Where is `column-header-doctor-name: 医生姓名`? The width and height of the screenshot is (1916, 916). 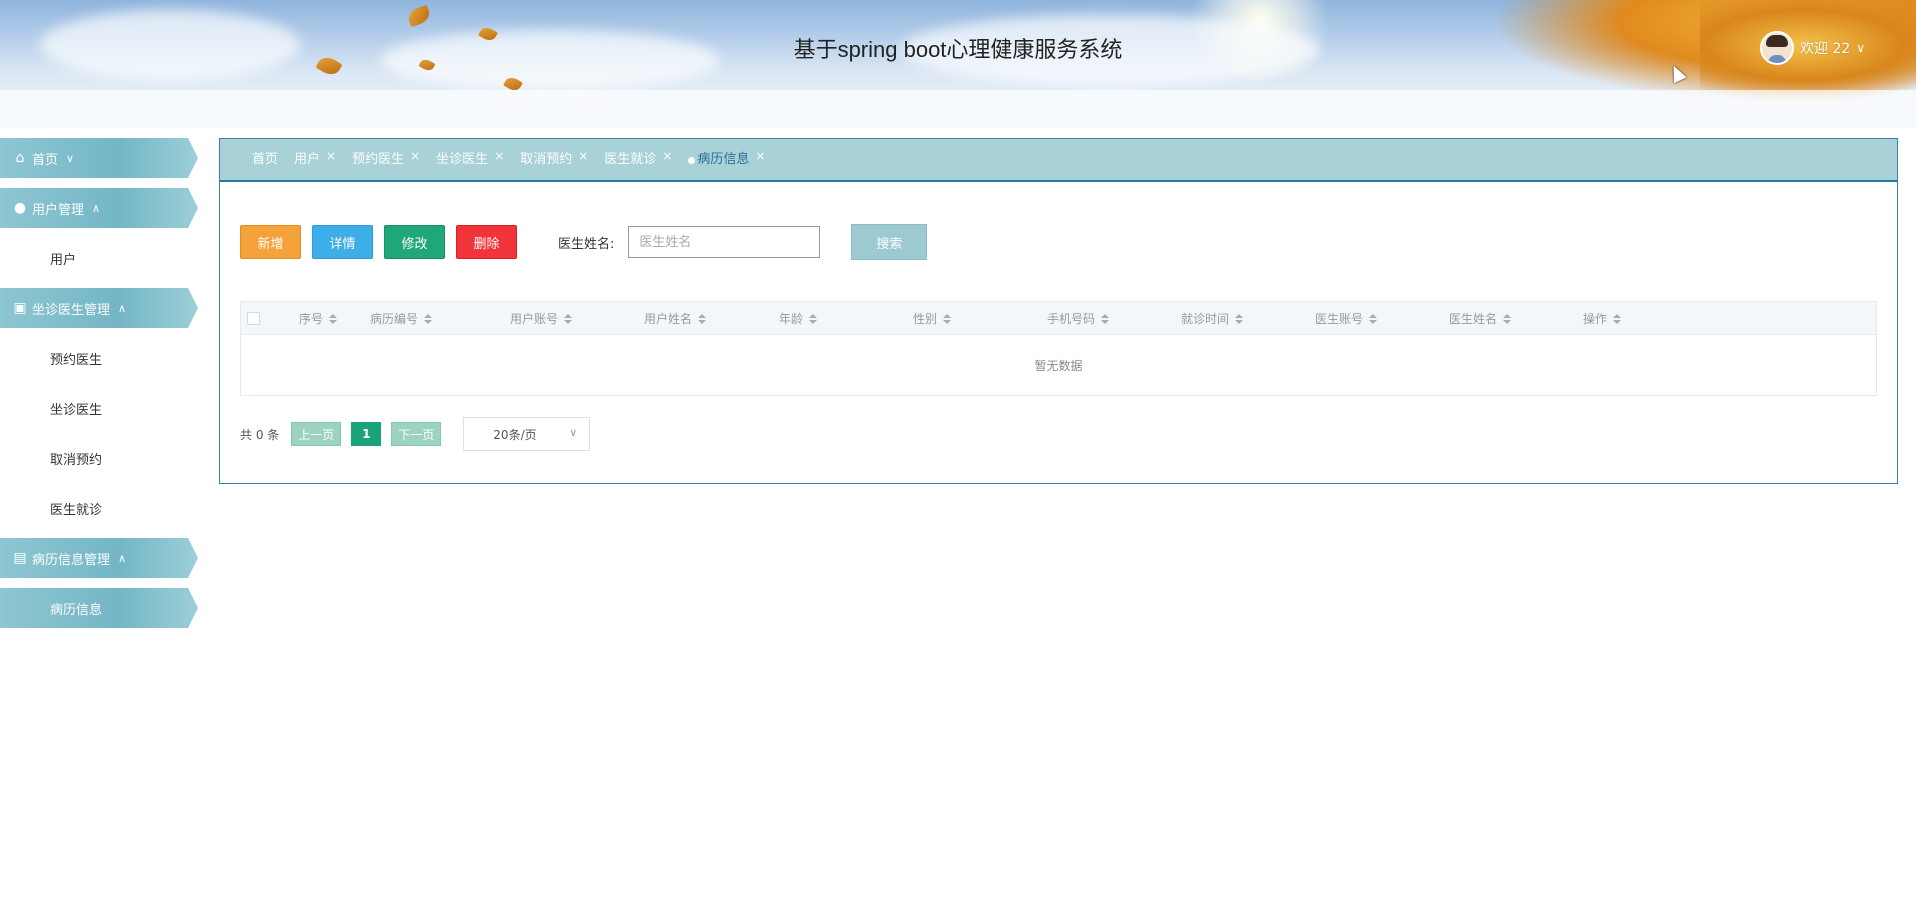
column-header-doctor-name: 医生姓名 is located at coordinates (1480, 318).